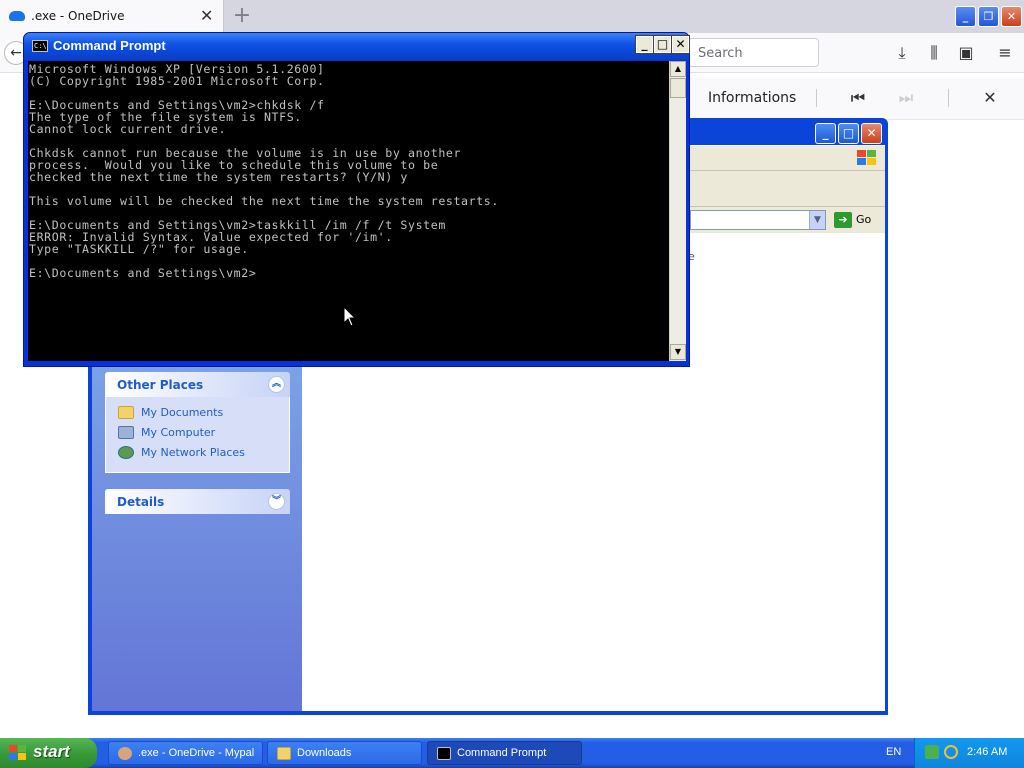 The image size is (1024, 768). What do you see at coordinates (350, 316) in the screenshot?
I see `mouse-cursor-icon` at bounding box center [350, 316].